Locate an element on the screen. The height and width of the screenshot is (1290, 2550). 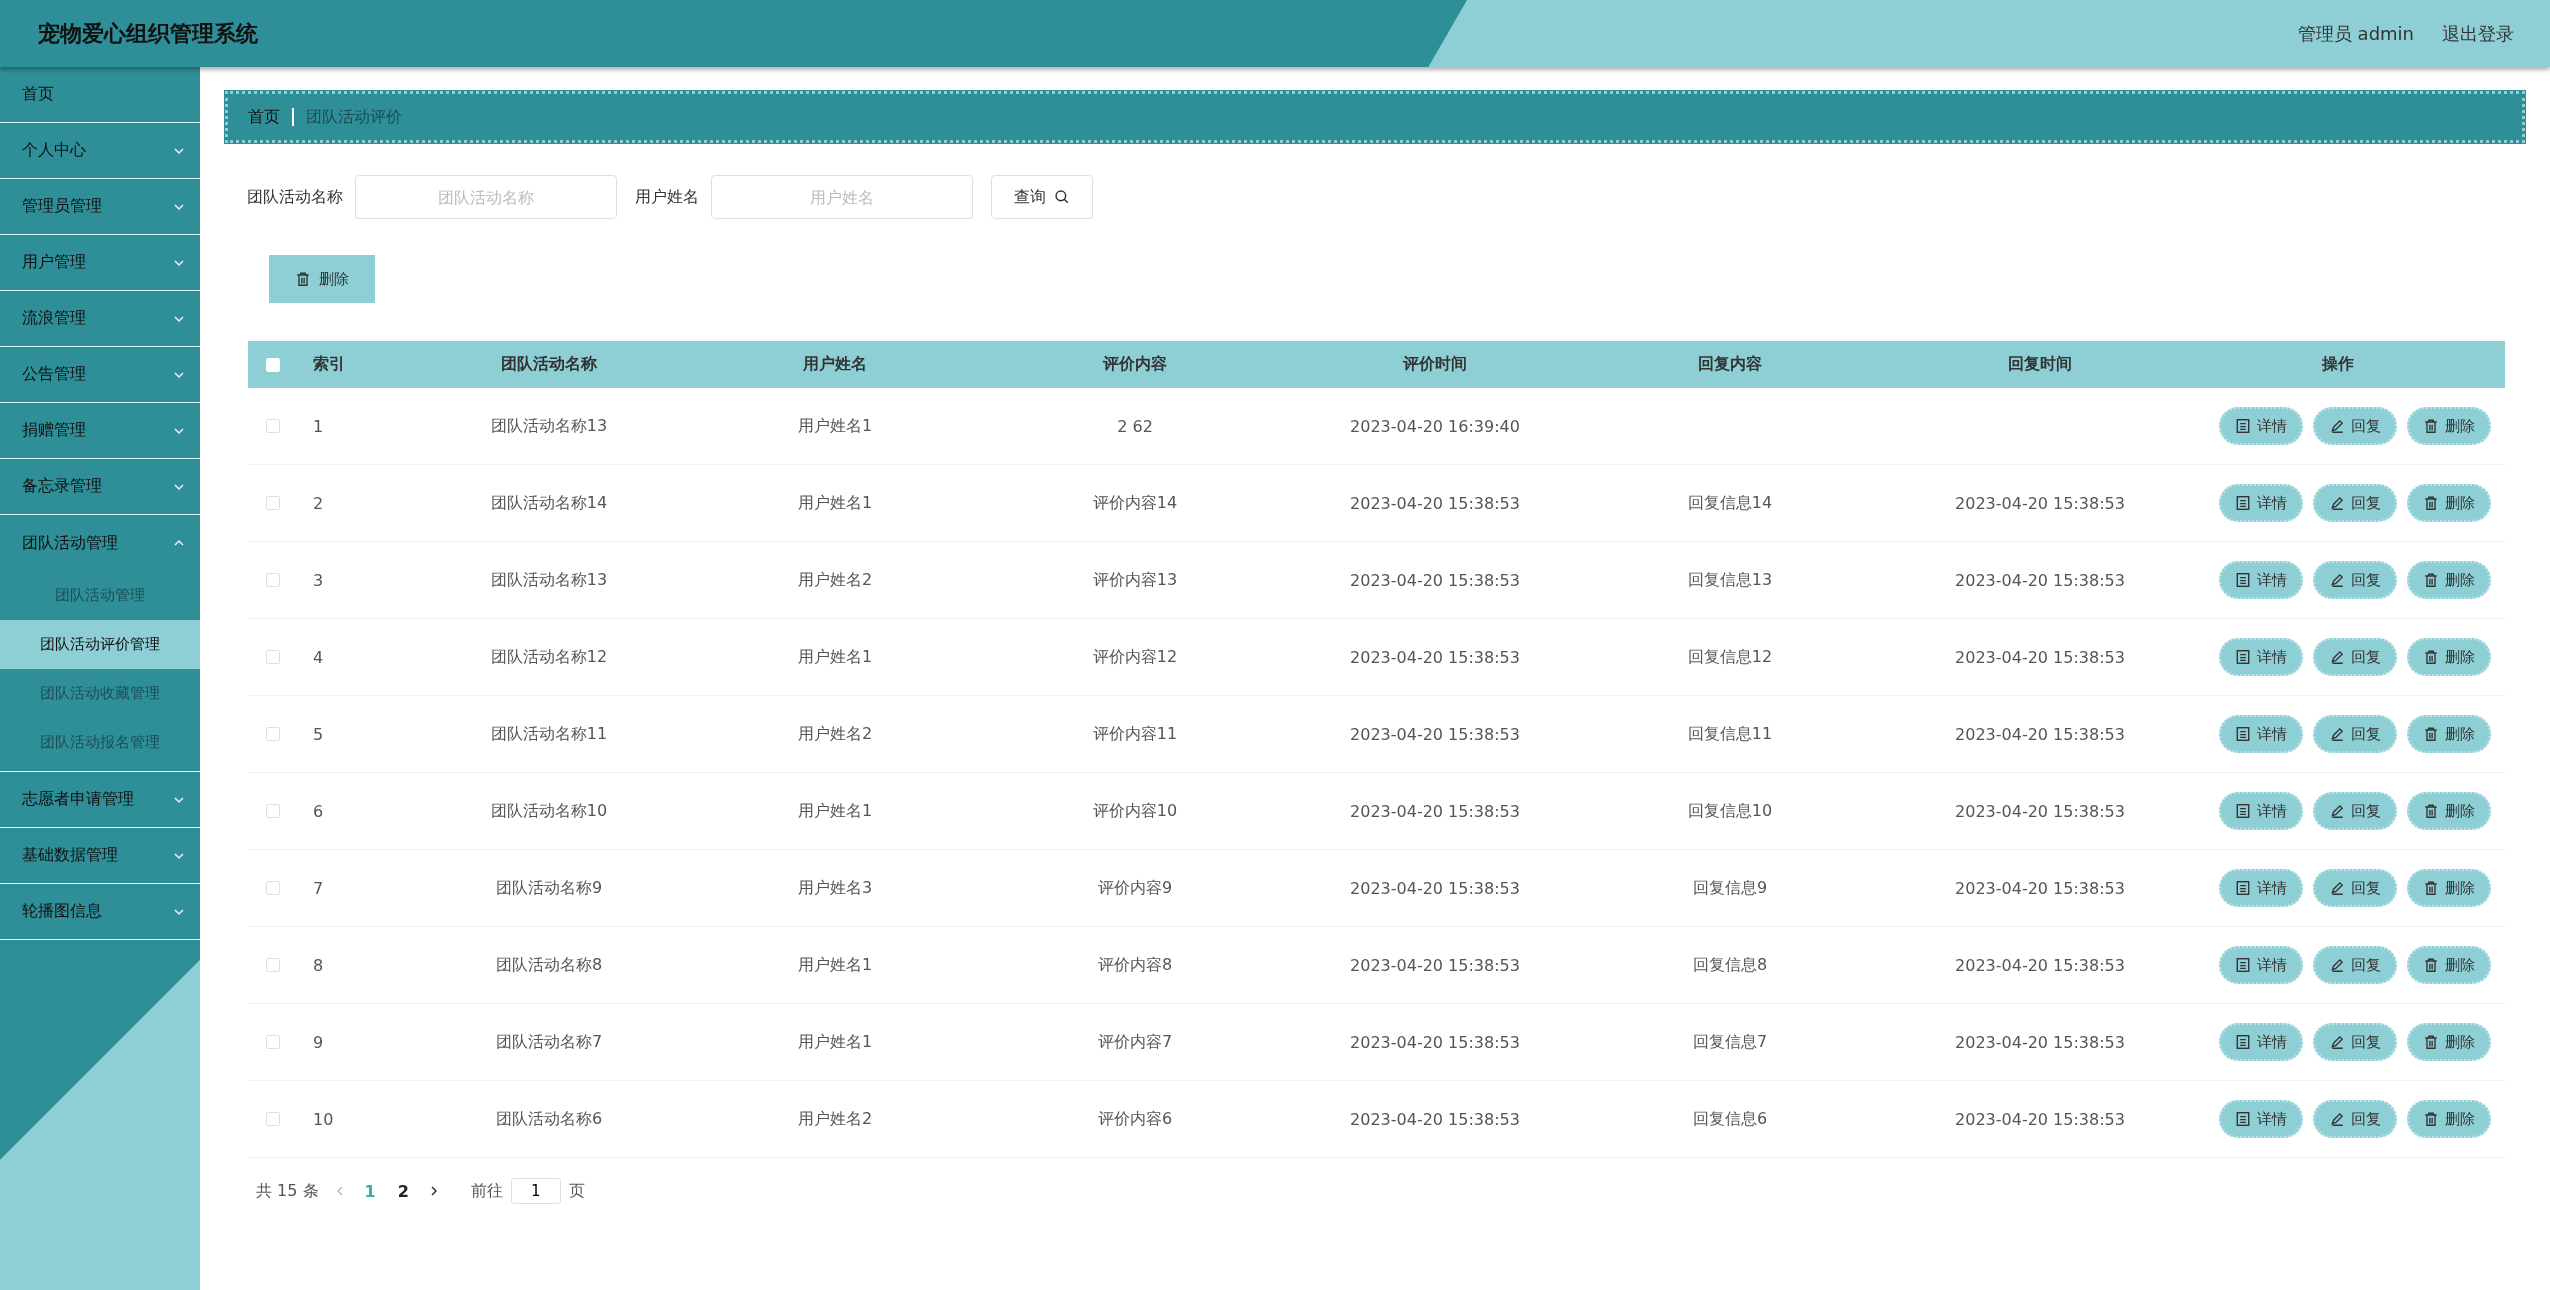
table-cell-text: 2 62 is located at coordinates (1135, 426).